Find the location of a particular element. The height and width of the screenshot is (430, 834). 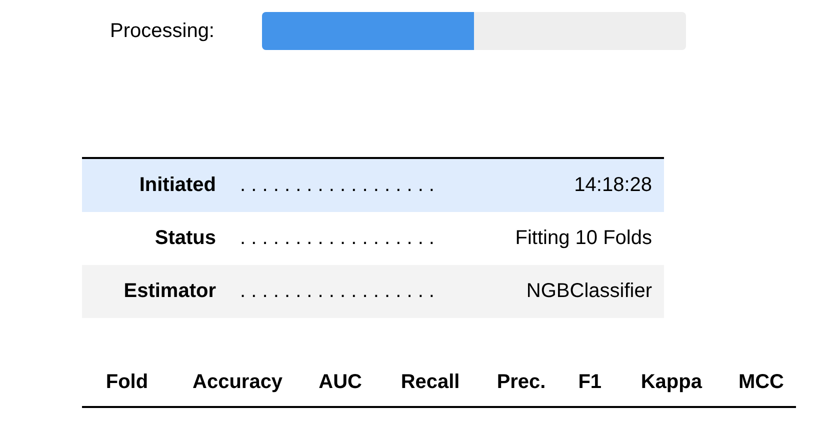

row-value: Fitting 10 Folds is located at coordinates (571, 238).